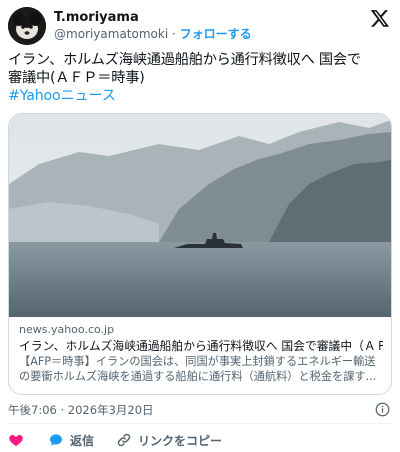 The width and height of the screenshot is (400, 452). Describe the element at coordinates (180, 440) in the screenshot. I see `copy-link-label: リンクをコピー` at that location.